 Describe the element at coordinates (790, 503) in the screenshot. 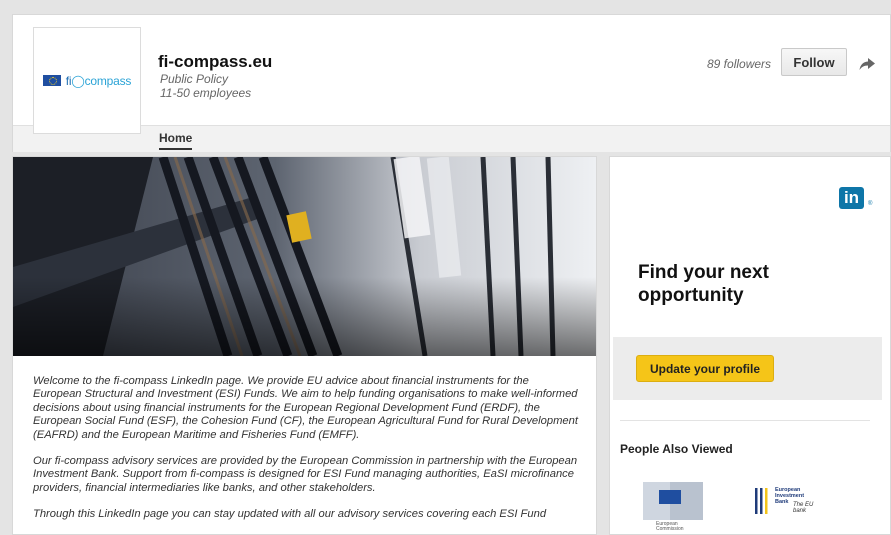

I see `european-investment-bank-logo: European Investment Bank The EU bank` at that location.